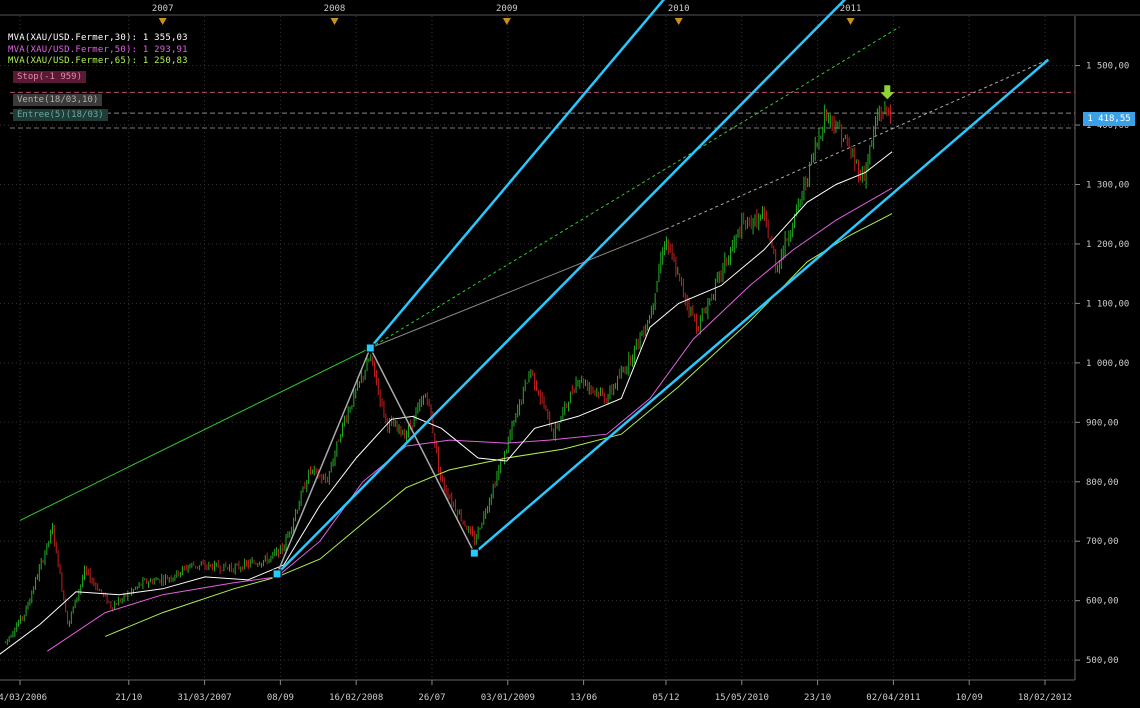 The width and height of the screenshot is (1140, 708). Describe the element at coordinates (665, 698) in the screenshot. I see `x-tick-label-8: 05/12` at that location.